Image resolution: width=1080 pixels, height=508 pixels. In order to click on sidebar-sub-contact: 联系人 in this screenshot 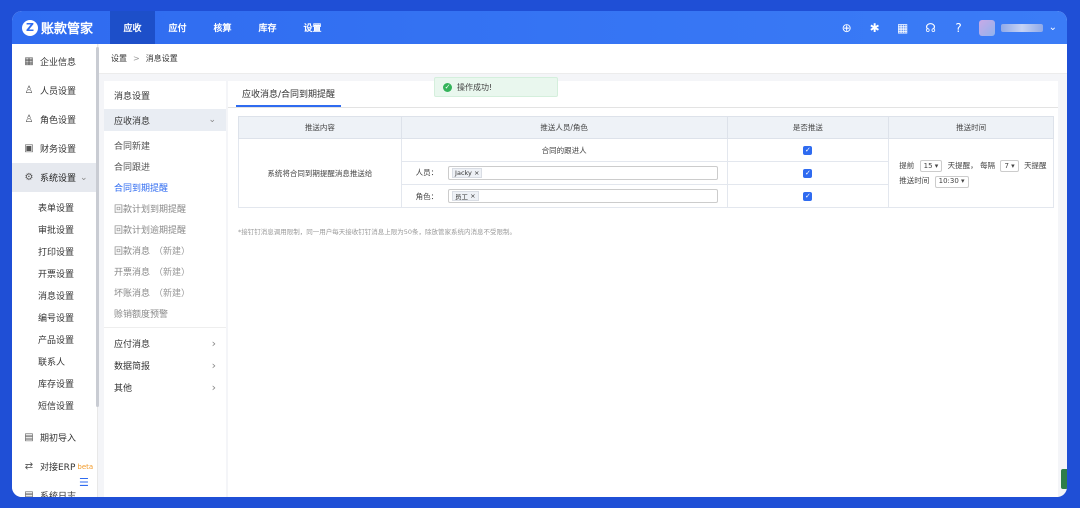, I will do `click(54, 361)`.